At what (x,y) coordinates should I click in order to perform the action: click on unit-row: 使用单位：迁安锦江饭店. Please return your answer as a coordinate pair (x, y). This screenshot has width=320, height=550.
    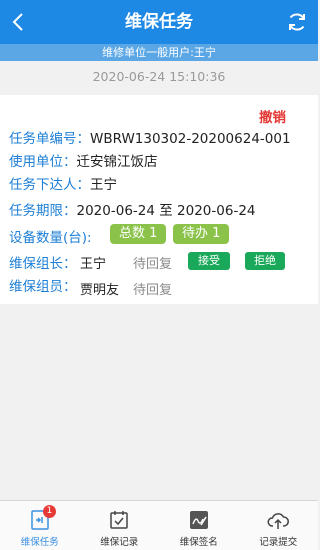
    Looking at the image, I should click on (83, 160).